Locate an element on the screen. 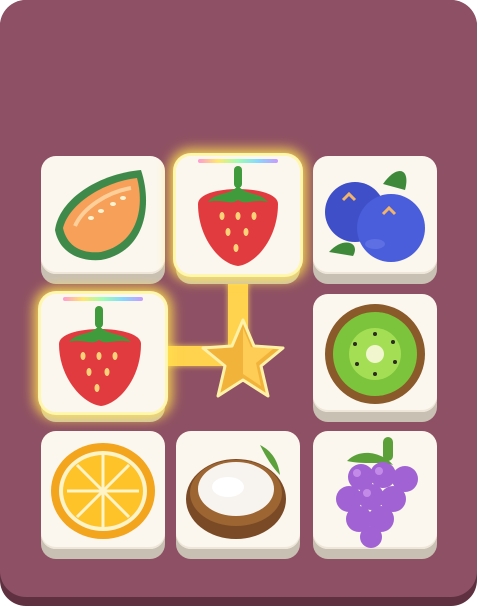  grapes-icon is located at coordinates (377, 492).